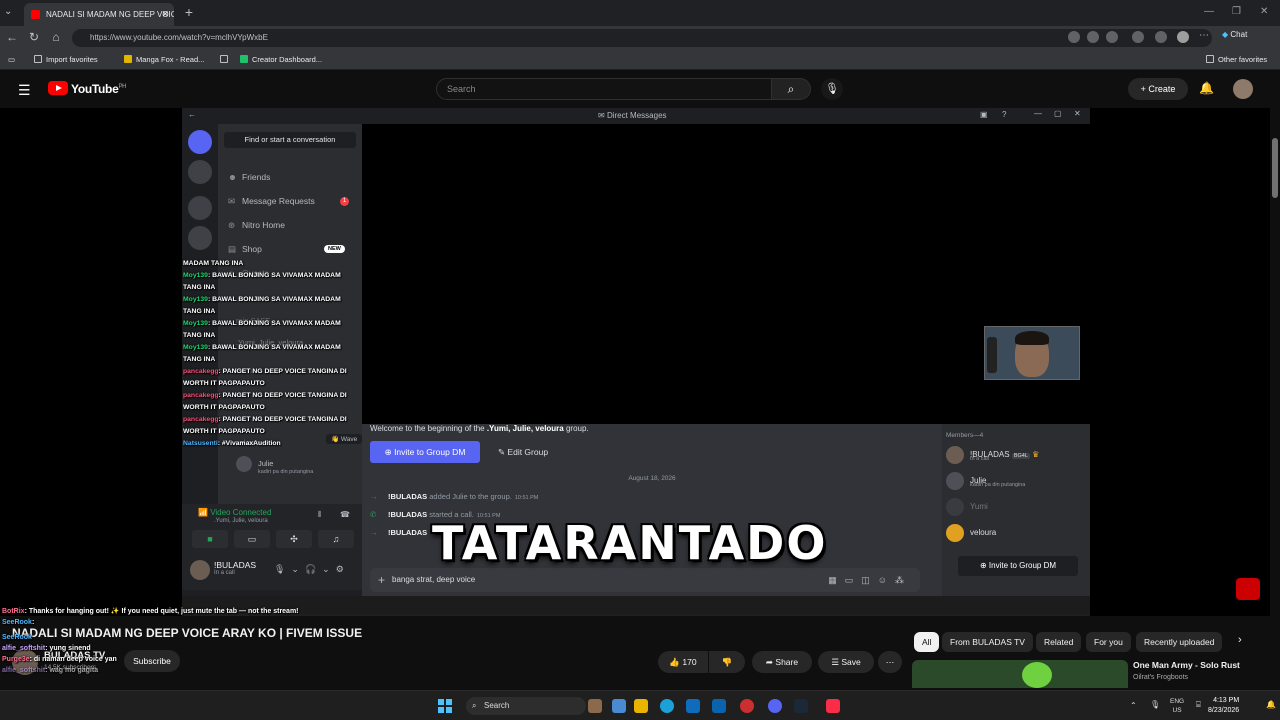 The height and width of the screenshot is (720, 1280). What do you see at coordinates (1077, 113) in the screenshot?
I see `close-icon: ✕` at bounding box center [1077, 113].